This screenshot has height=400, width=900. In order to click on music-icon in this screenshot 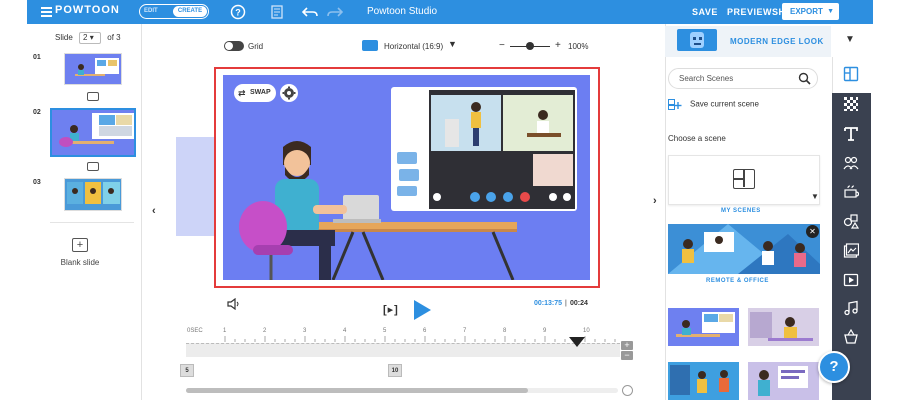, I will do `click(851, 308)`.